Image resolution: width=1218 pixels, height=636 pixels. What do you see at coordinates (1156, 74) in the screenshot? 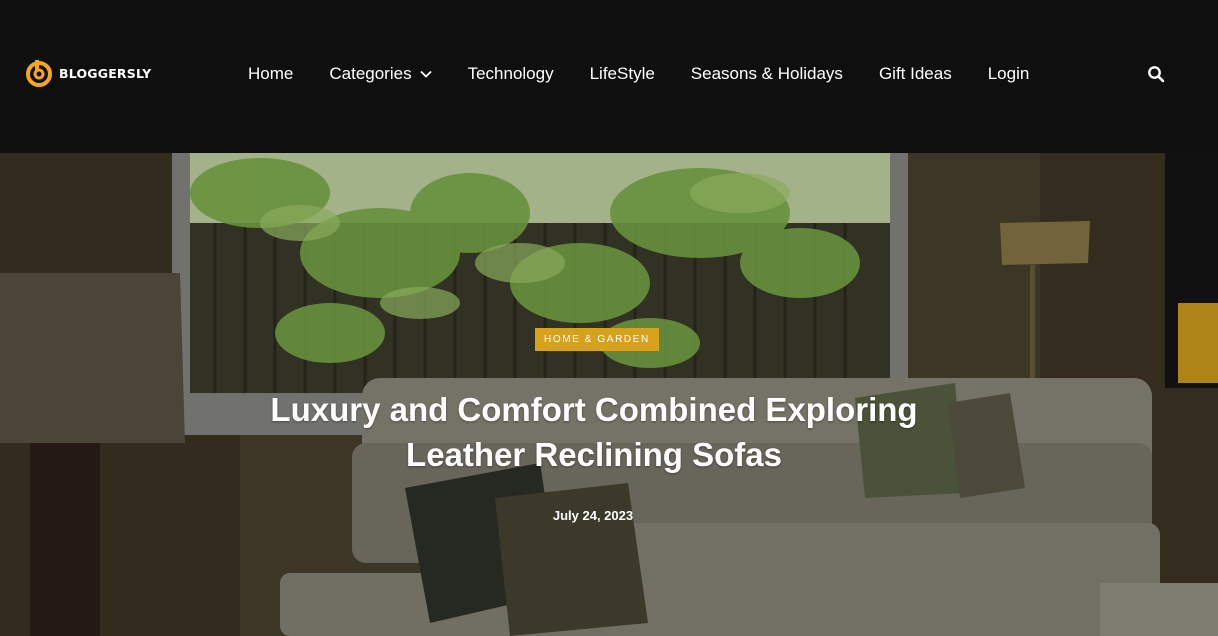
I see `search-icon` at bounding box center [1156, 74].